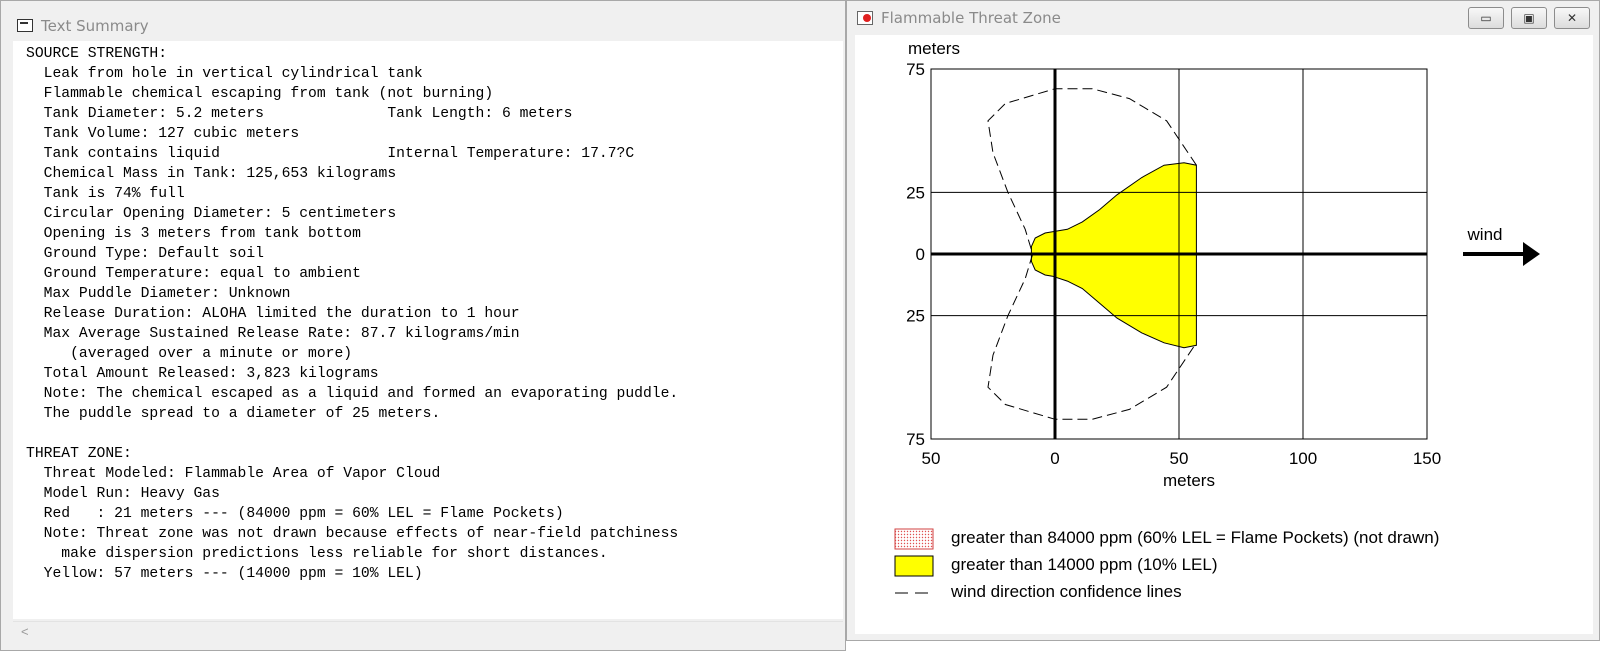 Image resolution: width=1600 pixels, height=651 pixels. Describe the element at coordinates (1189, 480) in the screenshot. I see `x-axis-label: meters` at that location.